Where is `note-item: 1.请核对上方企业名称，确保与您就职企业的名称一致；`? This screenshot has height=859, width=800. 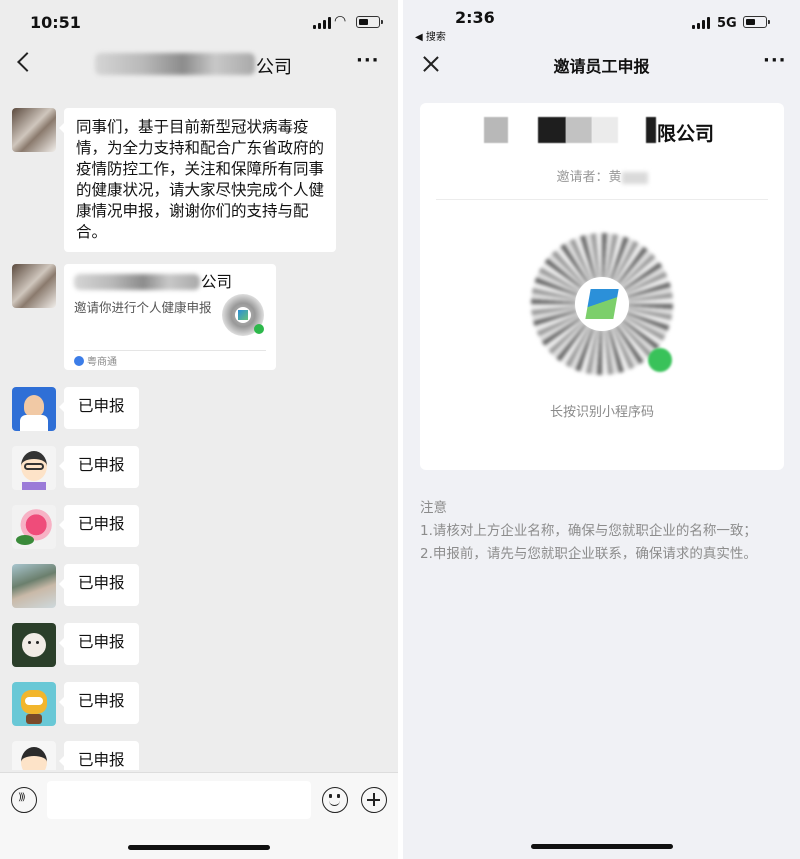
note-item: 1.请核对上方企业名称，确保与您就职企业的名称一致； is located at coordinates (588, 531).